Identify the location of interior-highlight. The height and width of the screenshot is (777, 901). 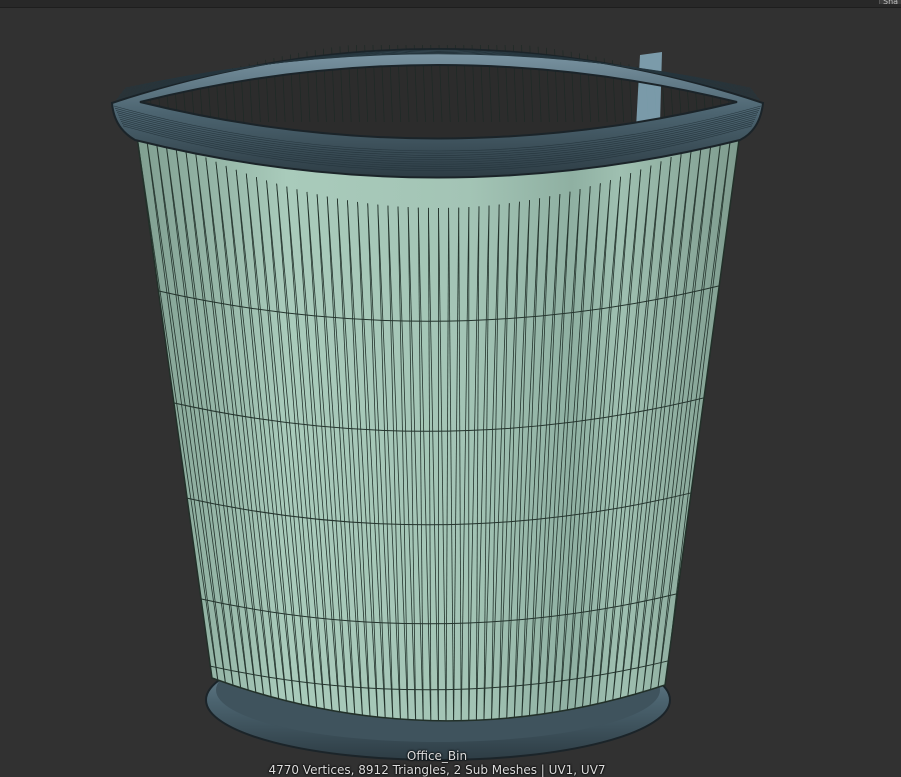
(649, 90).